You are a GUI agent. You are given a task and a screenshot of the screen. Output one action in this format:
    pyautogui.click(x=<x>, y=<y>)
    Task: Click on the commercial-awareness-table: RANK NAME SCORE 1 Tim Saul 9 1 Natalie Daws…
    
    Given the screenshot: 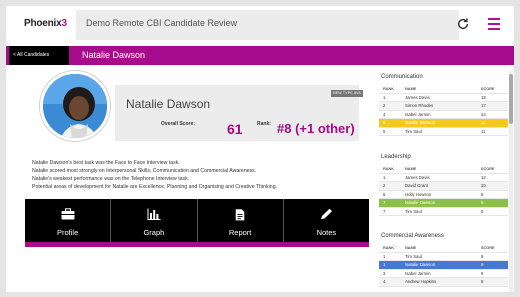 What is the action you would take?
    pyautogui.click(x=443, y=265)
    